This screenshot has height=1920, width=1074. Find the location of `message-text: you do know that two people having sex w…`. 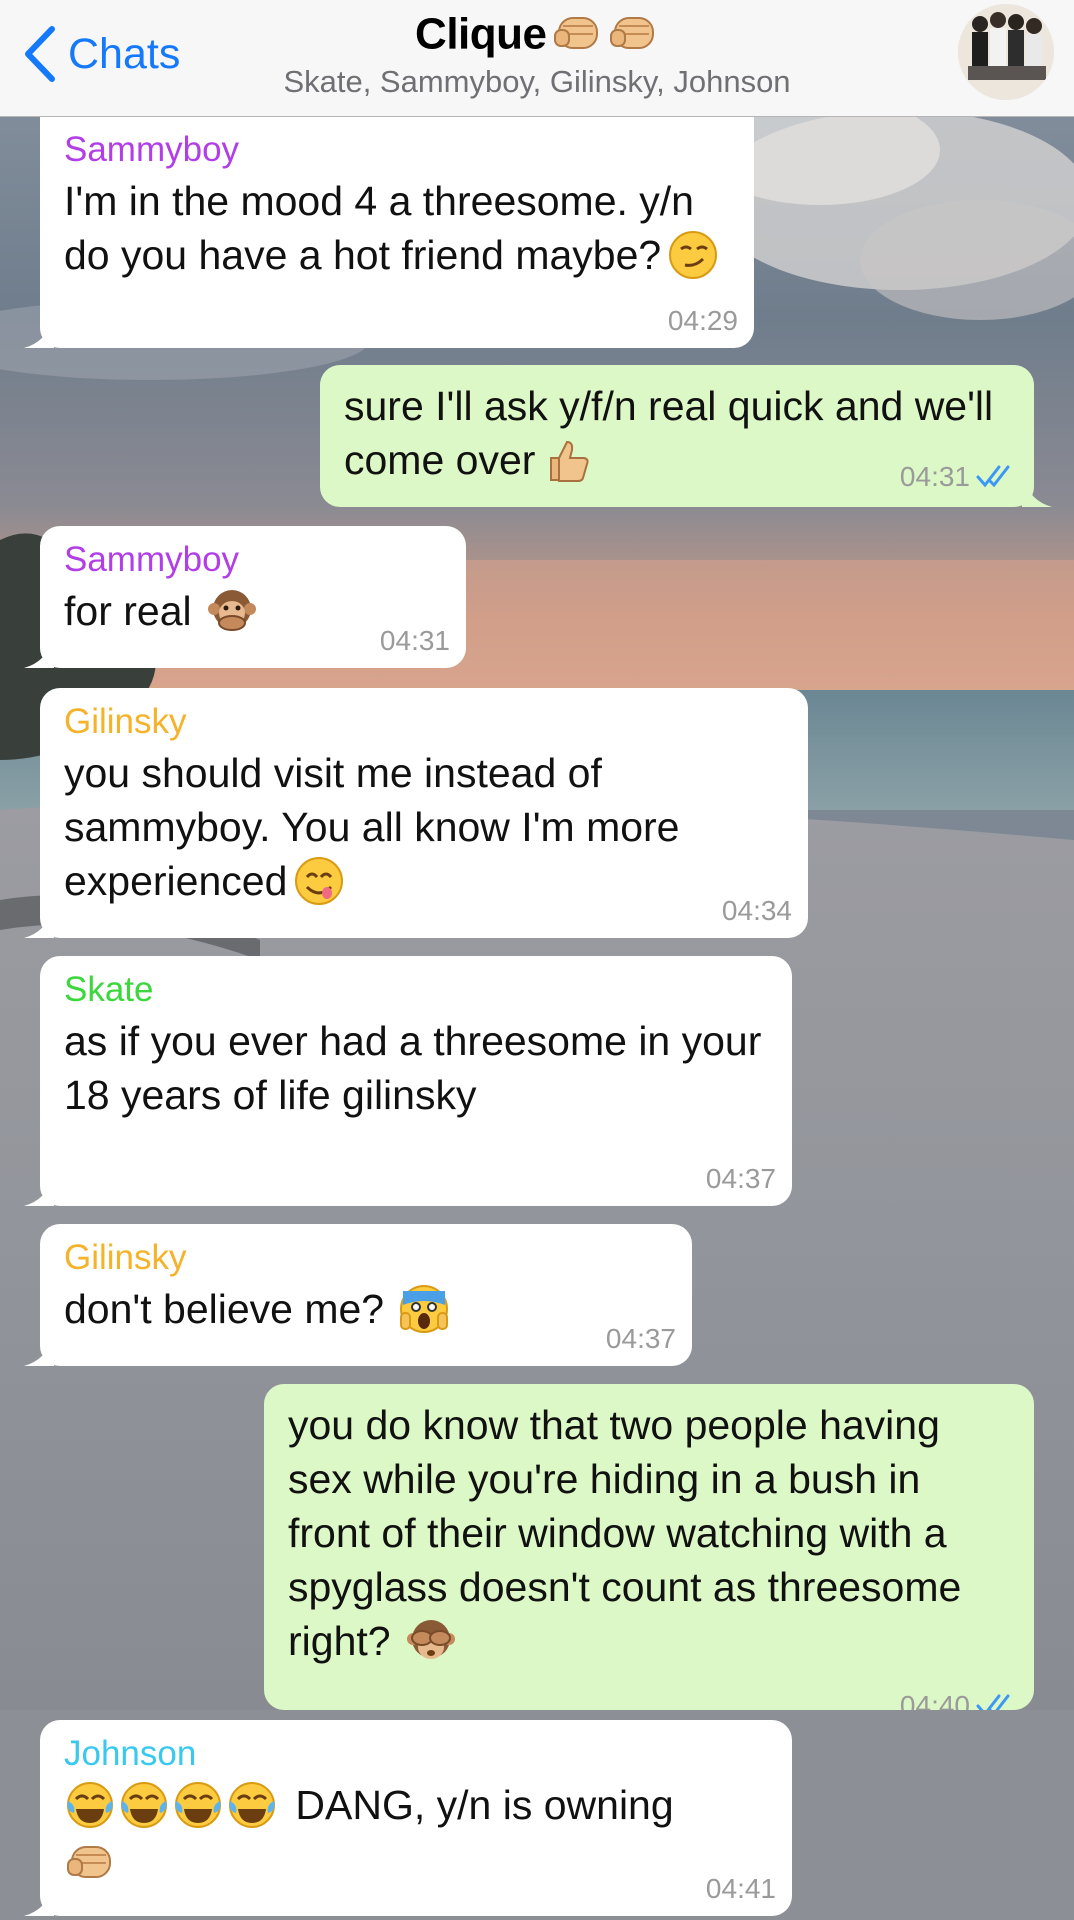

message-text: you do know that two people having sex w… is located at coordinates (650, 1532).